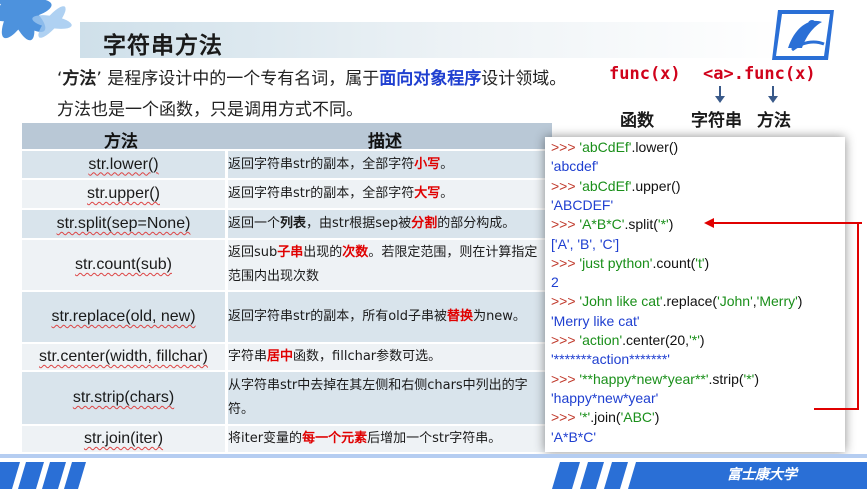 The width and height of the screenshot is (867, 489). Describe the element at coordinates (280, 356) in the screenshot. I see `highlighted-term: 居中` at that location.